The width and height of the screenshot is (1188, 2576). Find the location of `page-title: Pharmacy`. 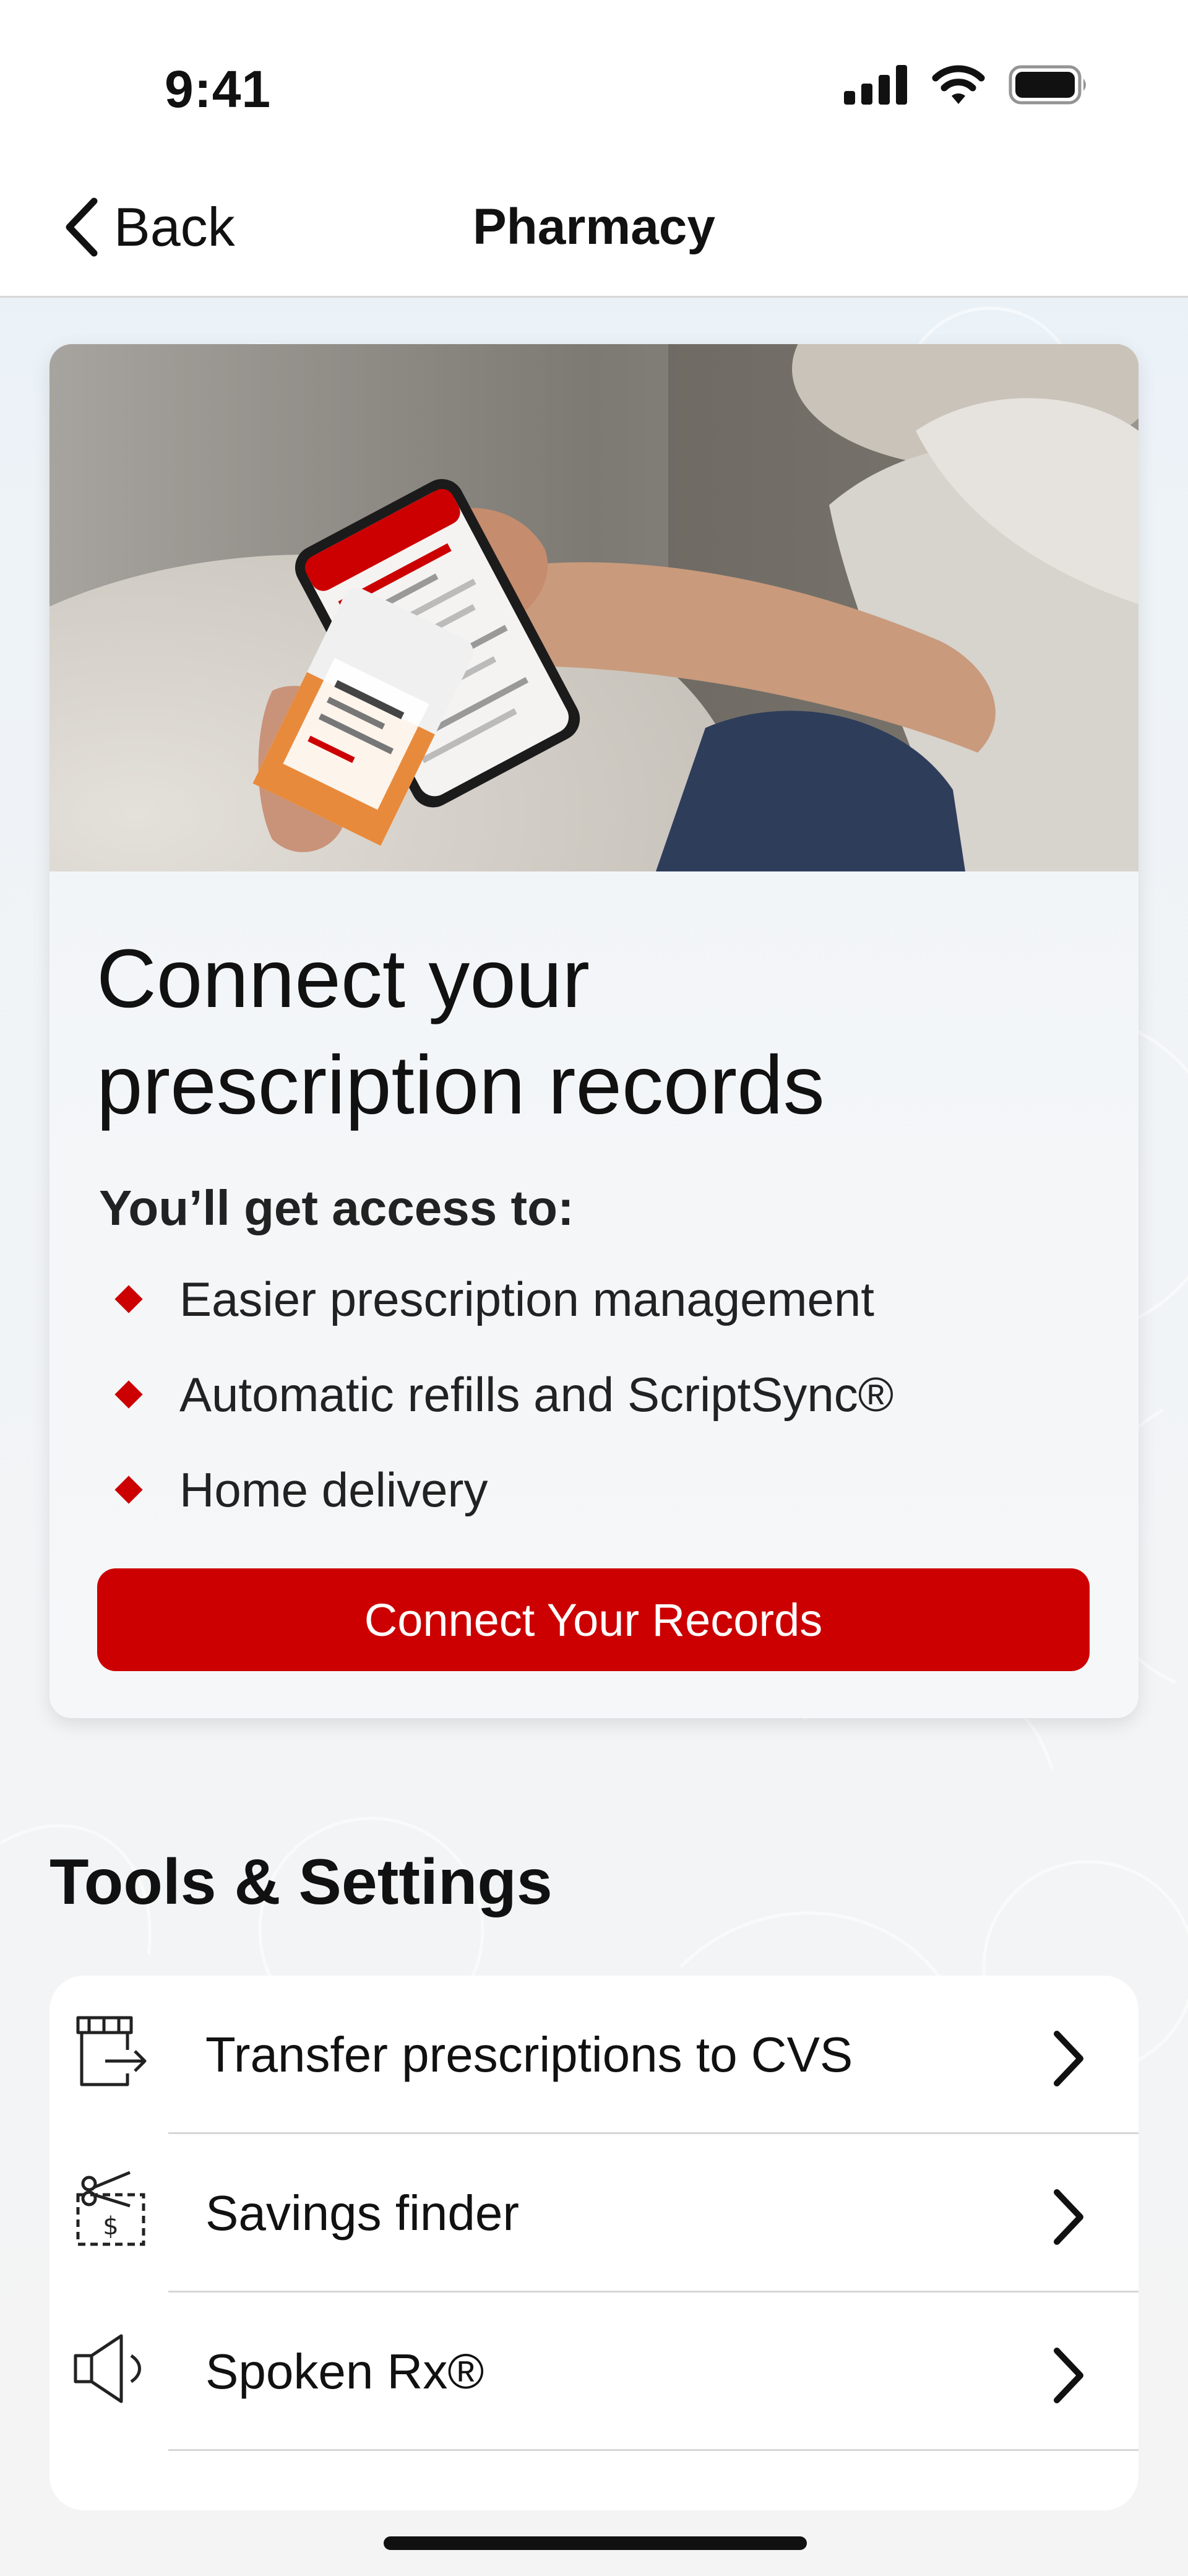

page-title: Pharmacy is located at coordinates (594, 227).